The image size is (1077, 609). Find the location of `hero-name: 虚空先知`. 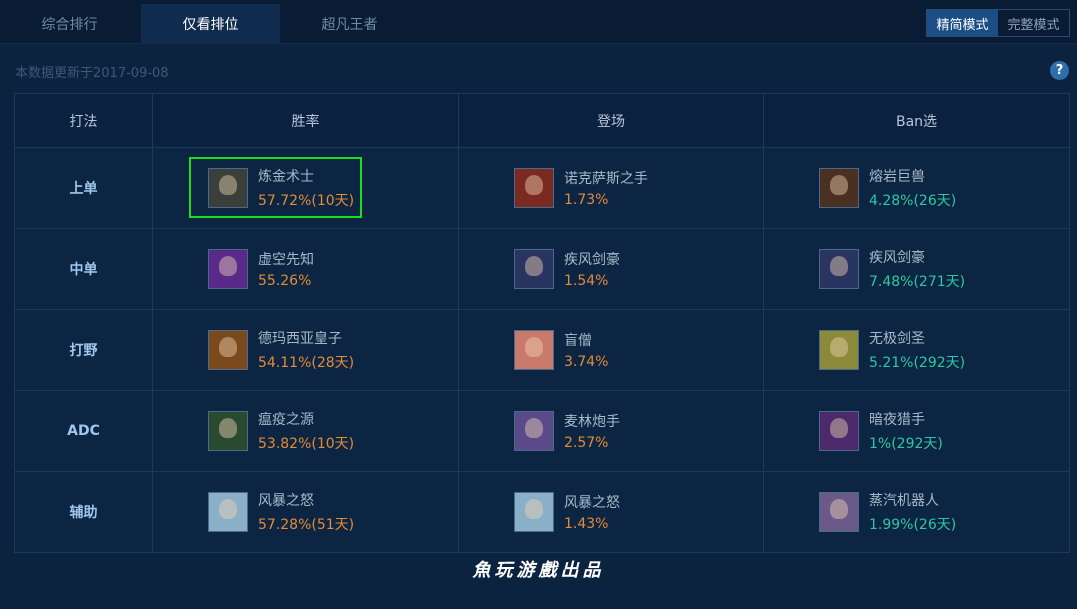

hero-name: 虚空先知 is located at coordinates (286, 259).